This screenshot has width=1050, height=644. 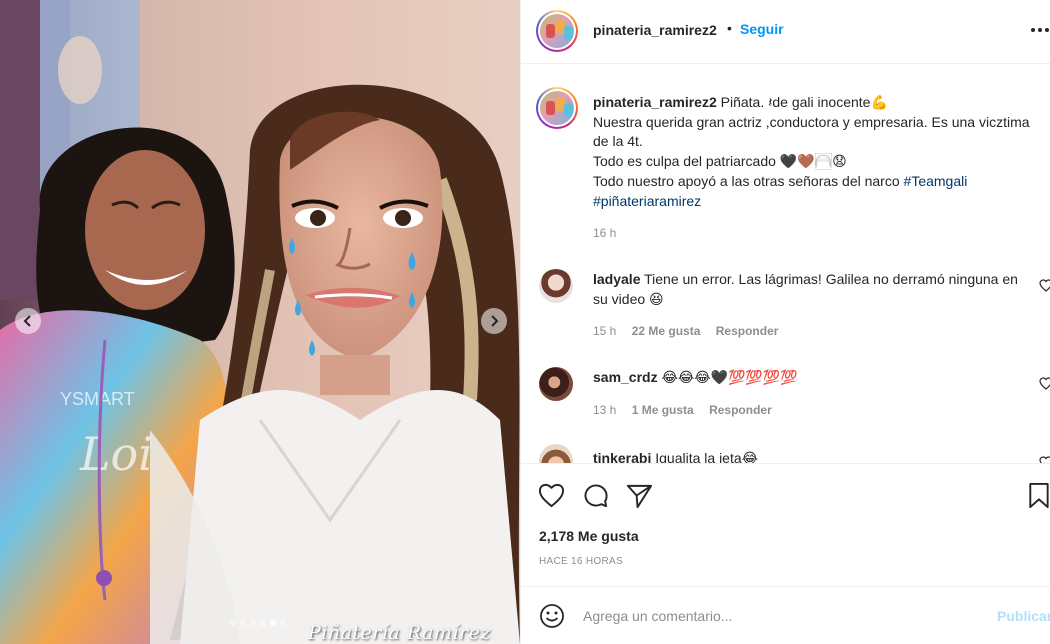 I want to click on hashtag-link: #piñateriaramirez, so click(x=647, y=201).